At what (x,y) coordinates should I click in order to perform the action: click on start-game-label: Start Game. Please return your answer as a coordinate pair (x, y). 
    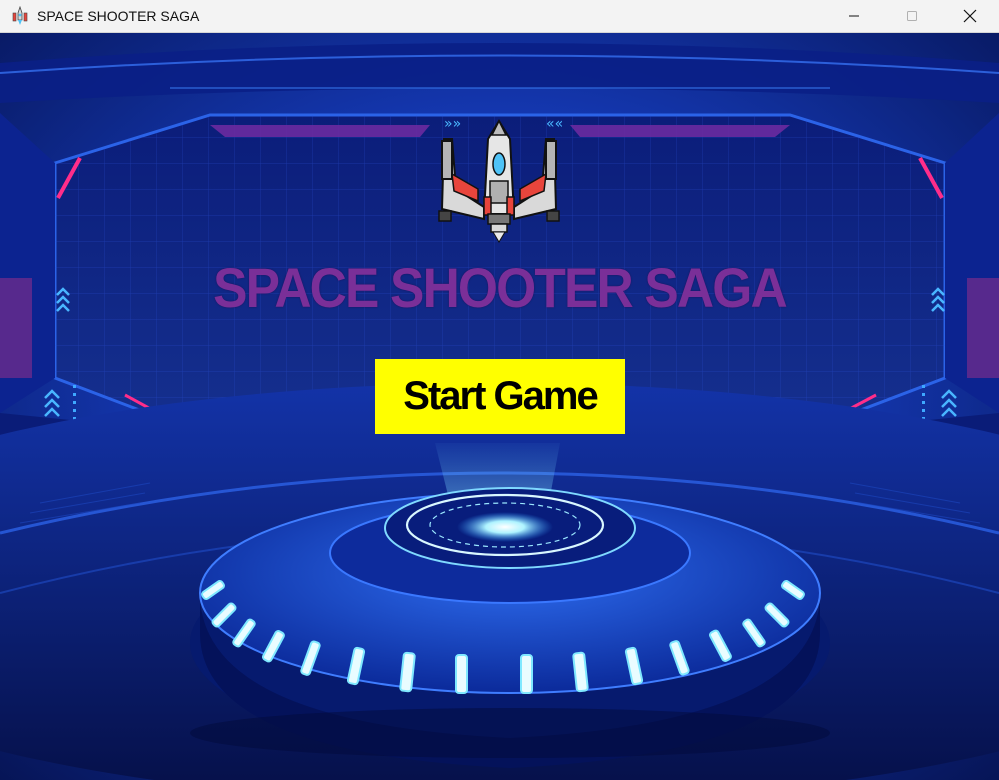
    Looking at the image, I should click on (500, 396).